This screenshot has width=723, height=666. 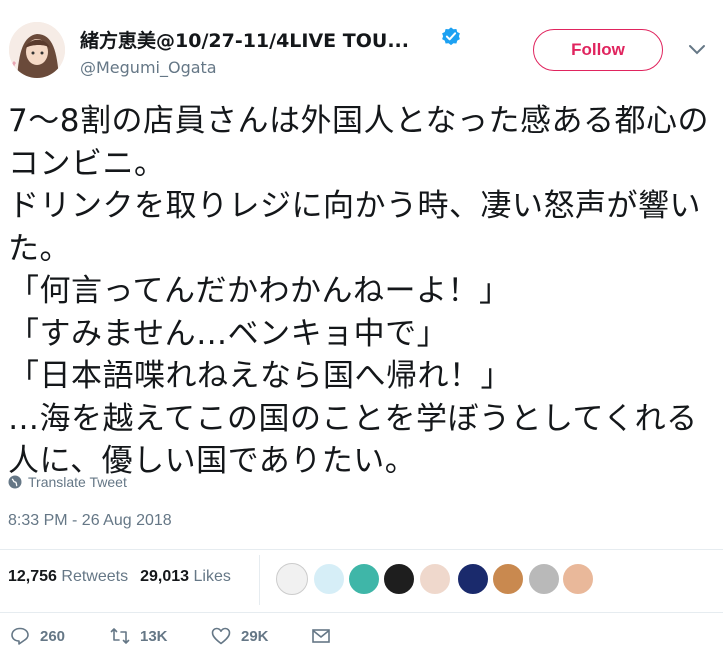 What do you see at coordinates (451, 36) in the screenshot?
I see `verified-icon` at bounding box center [451, 36].